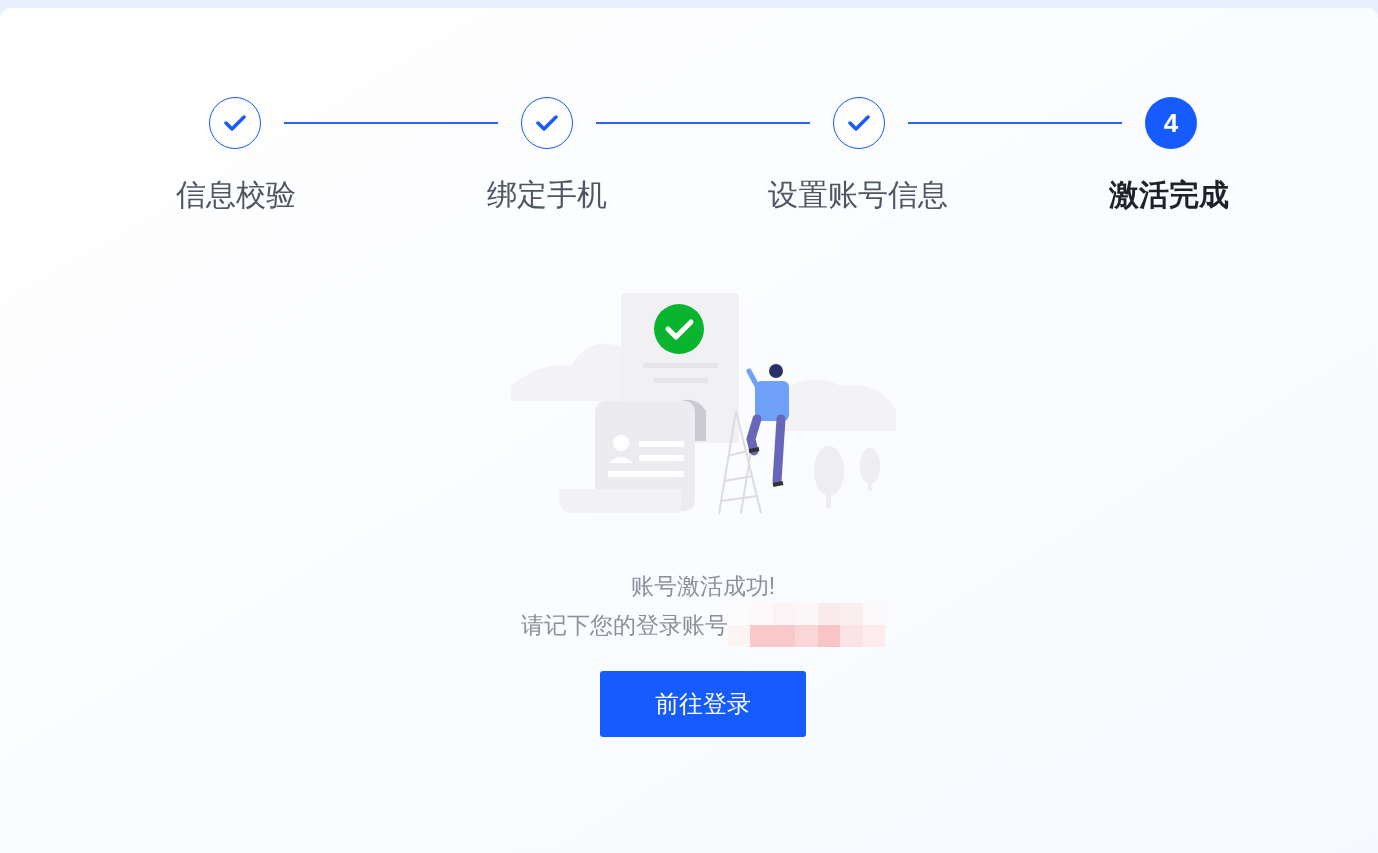  What do you see at coordinates (1168, 195) in the screenshot?
I see `step-label: 激活完成` at bounding box center [1168, 195].